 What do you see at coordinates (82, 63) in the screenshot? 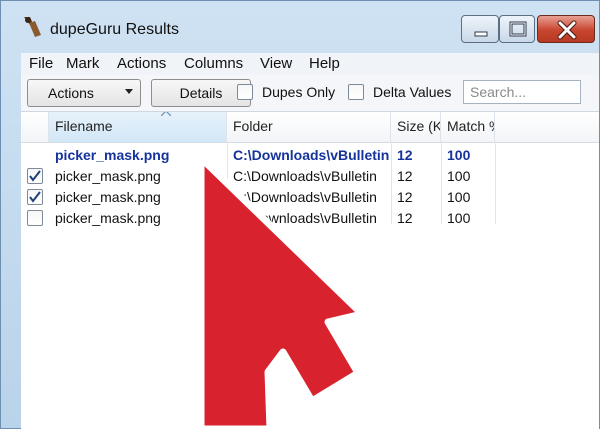
I see `menu-mark: Mark` at bounding box center [82, 63].